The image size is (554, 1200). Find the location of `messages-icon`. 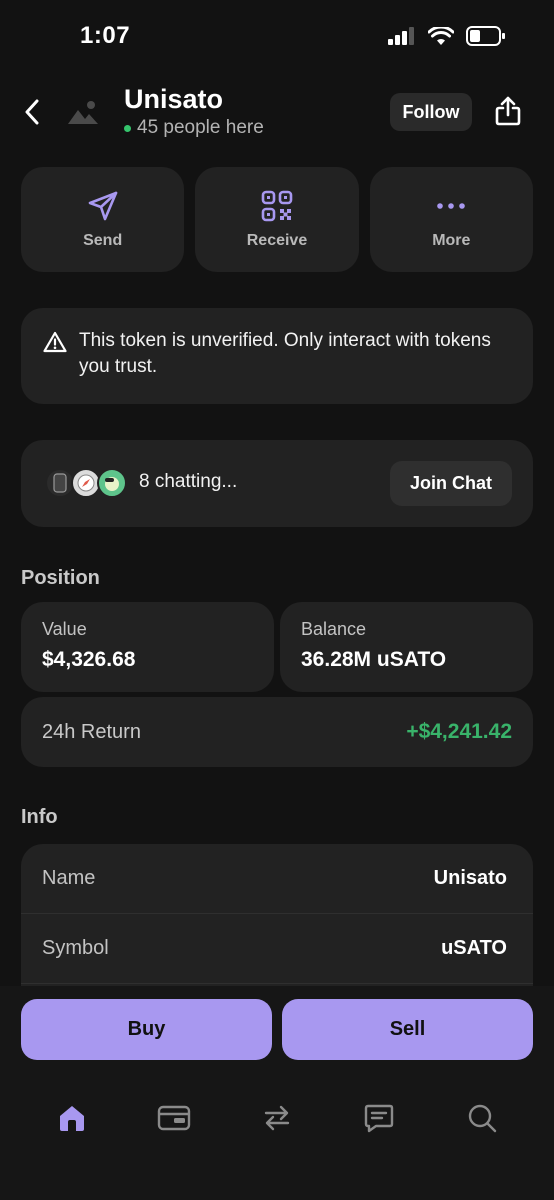

messages-icon is located at coordinates (379, 1118).